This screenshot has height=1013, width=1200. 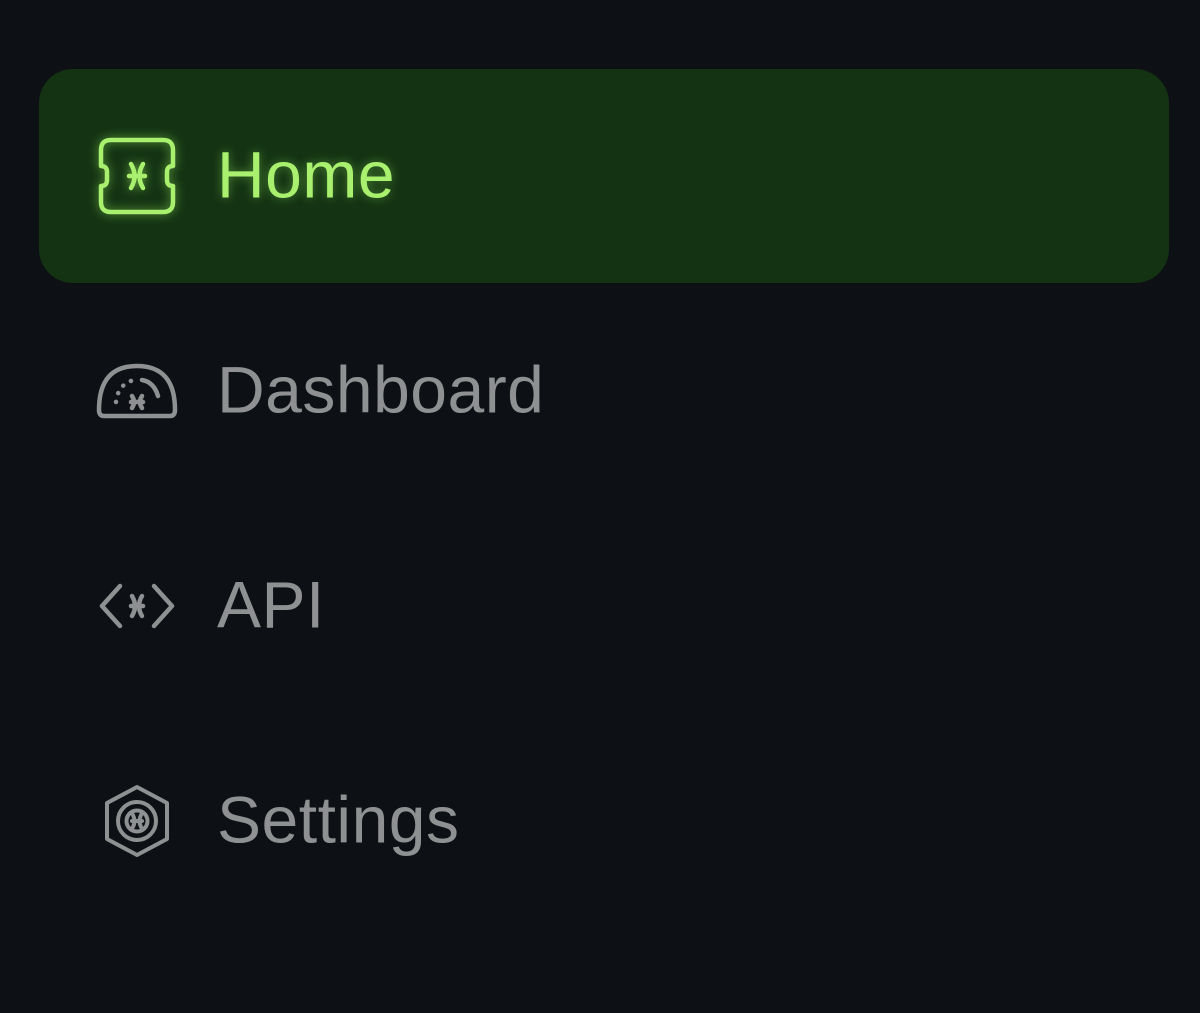 What do you see at coordinates (137, 391) in the screenshot?
I see `gauge-icon` at bounding box center [137, 391].